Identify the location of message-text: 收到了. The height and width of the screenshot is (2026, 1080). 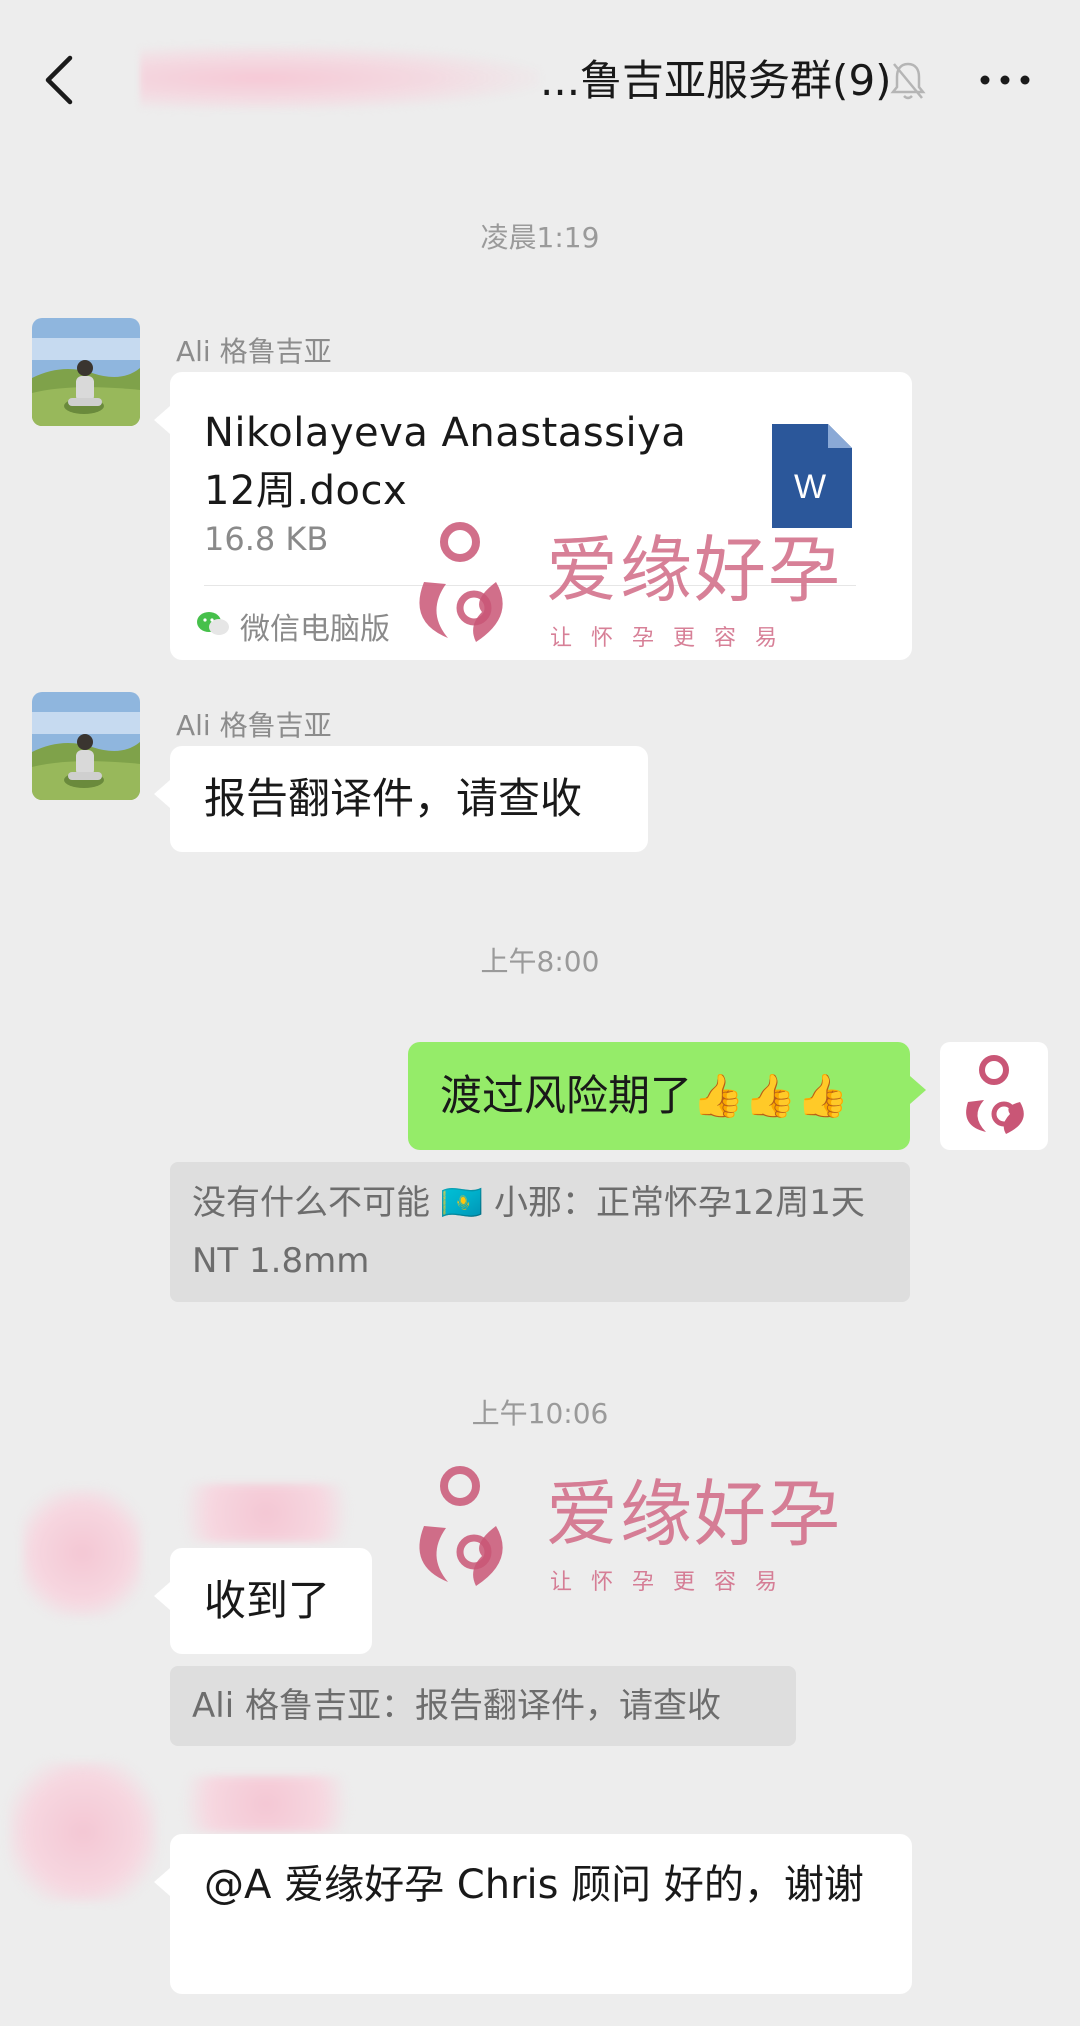
(267, 1600).